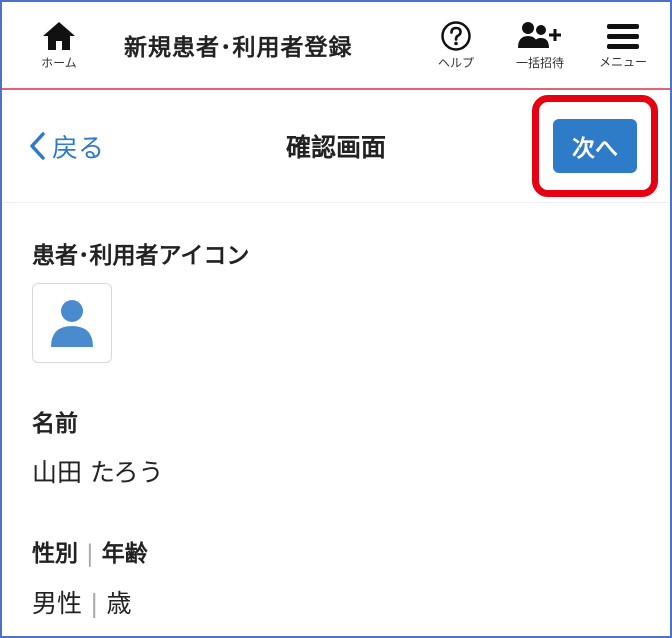 The image size is (672, 638). Describe the element at coordinates (59, 62) in the screenshot. I see `home-label: ホーム` at that location.